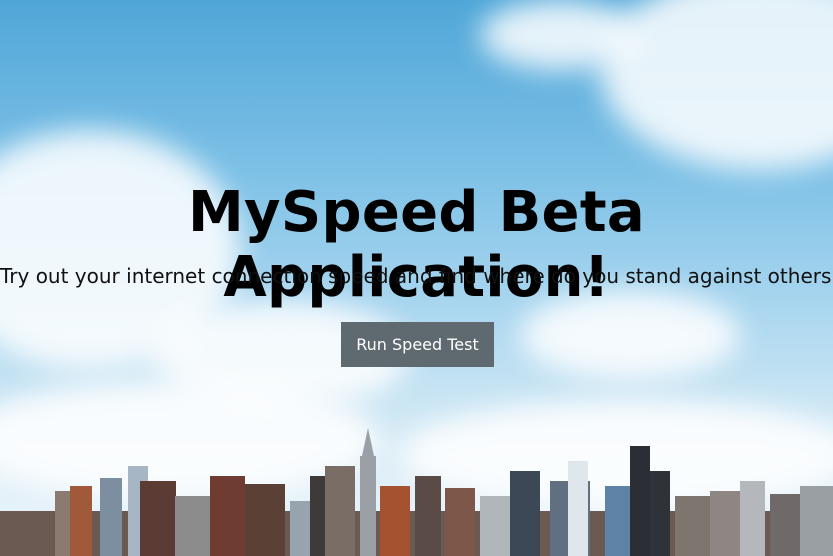 The image size is (833, 556). What do you see at coordinates (417, 344) in the screenshot?
I see `run-speed-test-button: Run Speed Test` at bounding box center [417, 344].